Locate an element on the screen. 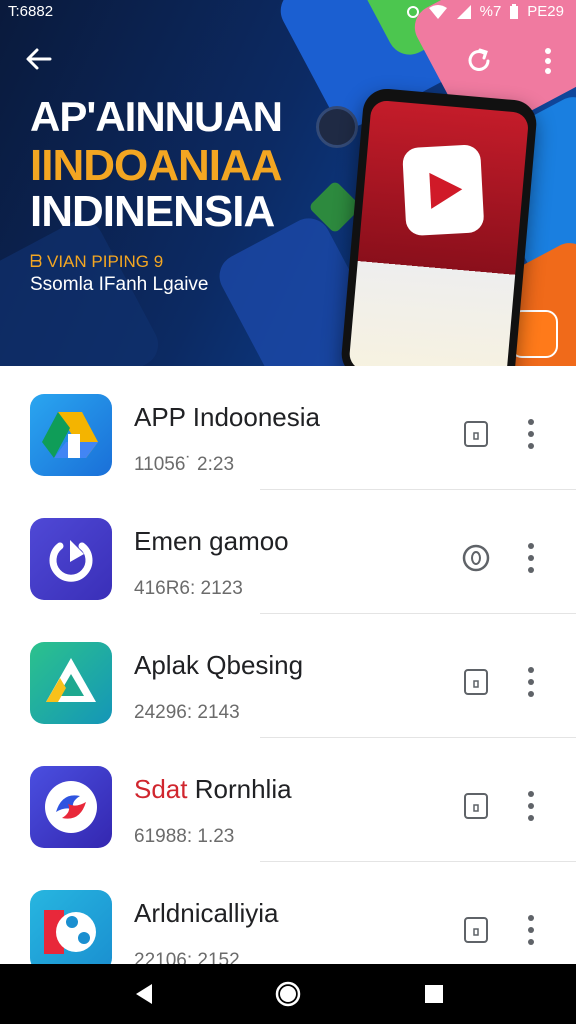  app-meta: 24296: 2143 is located at coordinates (187, 712).